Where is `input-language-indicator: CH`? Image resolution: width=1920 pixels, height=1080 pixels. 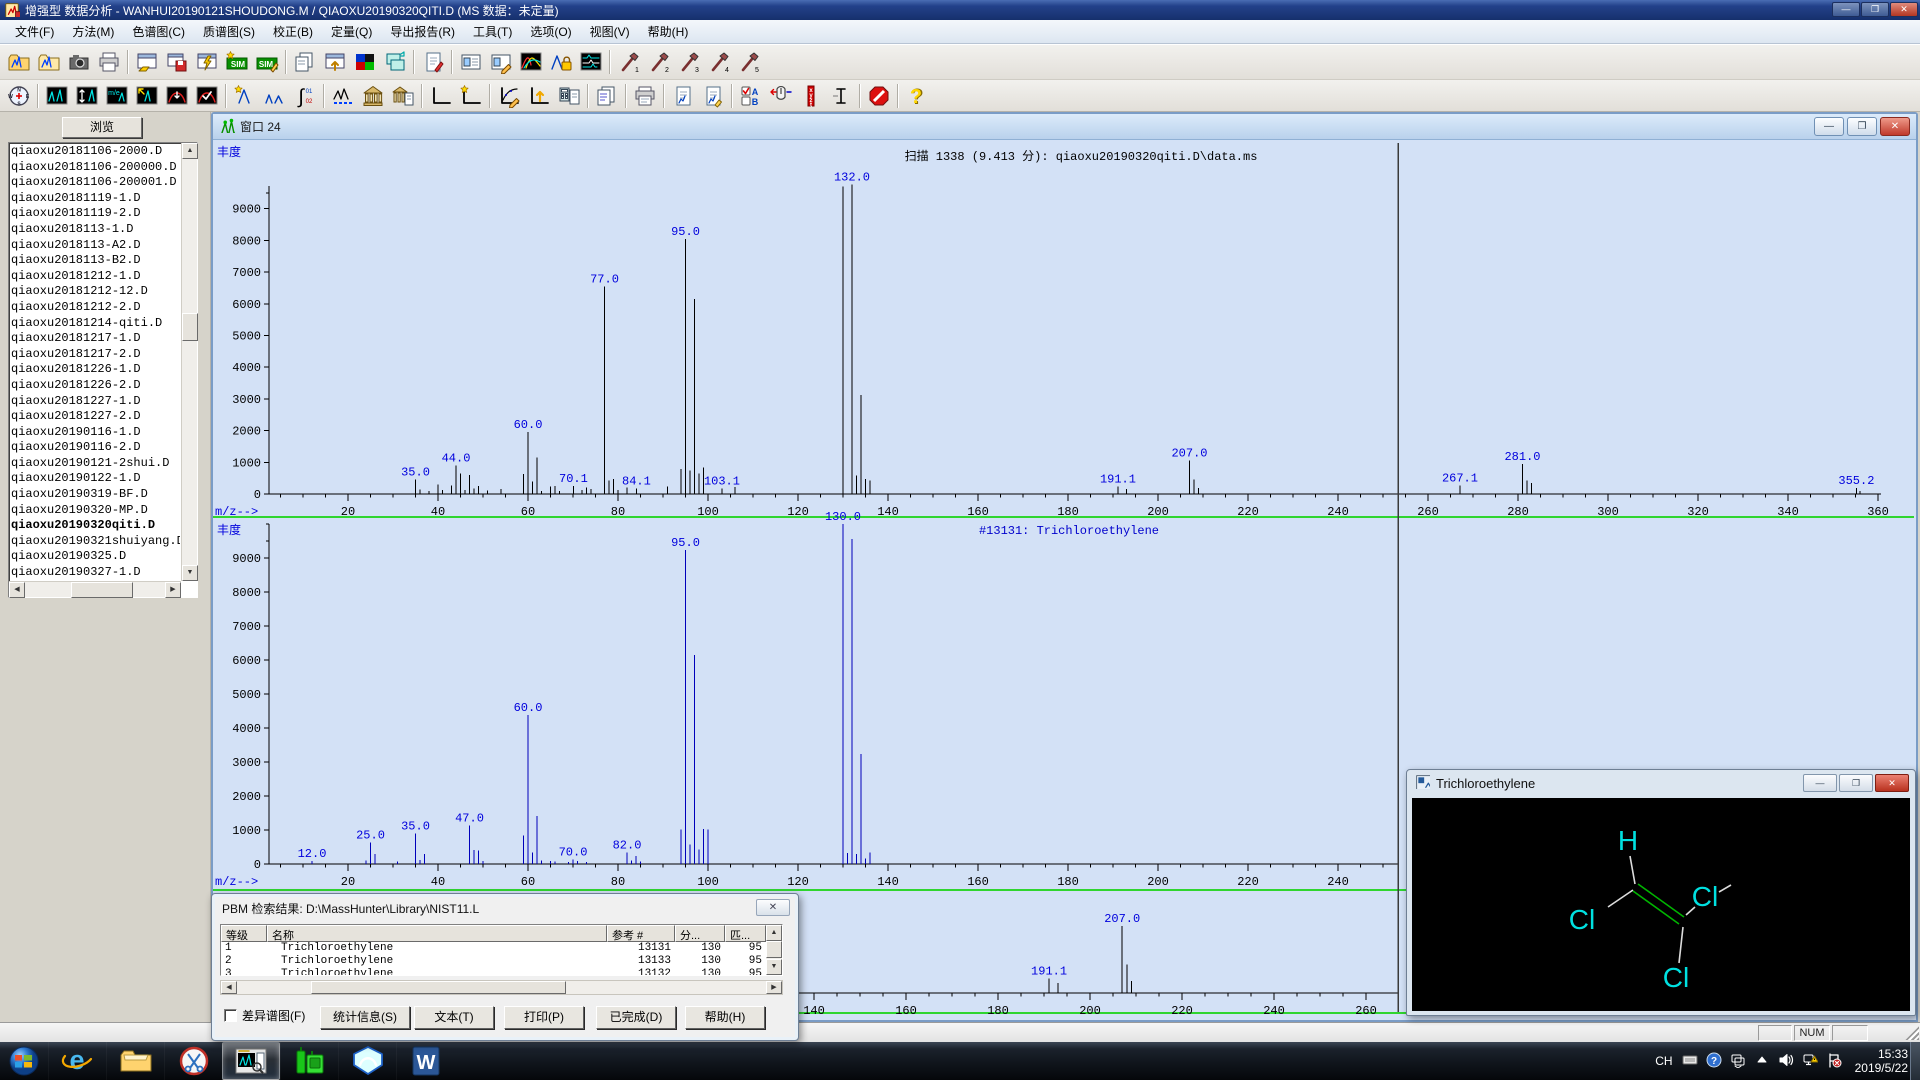
input-language-indicator: CH is located at coordinates (1663, 1061).